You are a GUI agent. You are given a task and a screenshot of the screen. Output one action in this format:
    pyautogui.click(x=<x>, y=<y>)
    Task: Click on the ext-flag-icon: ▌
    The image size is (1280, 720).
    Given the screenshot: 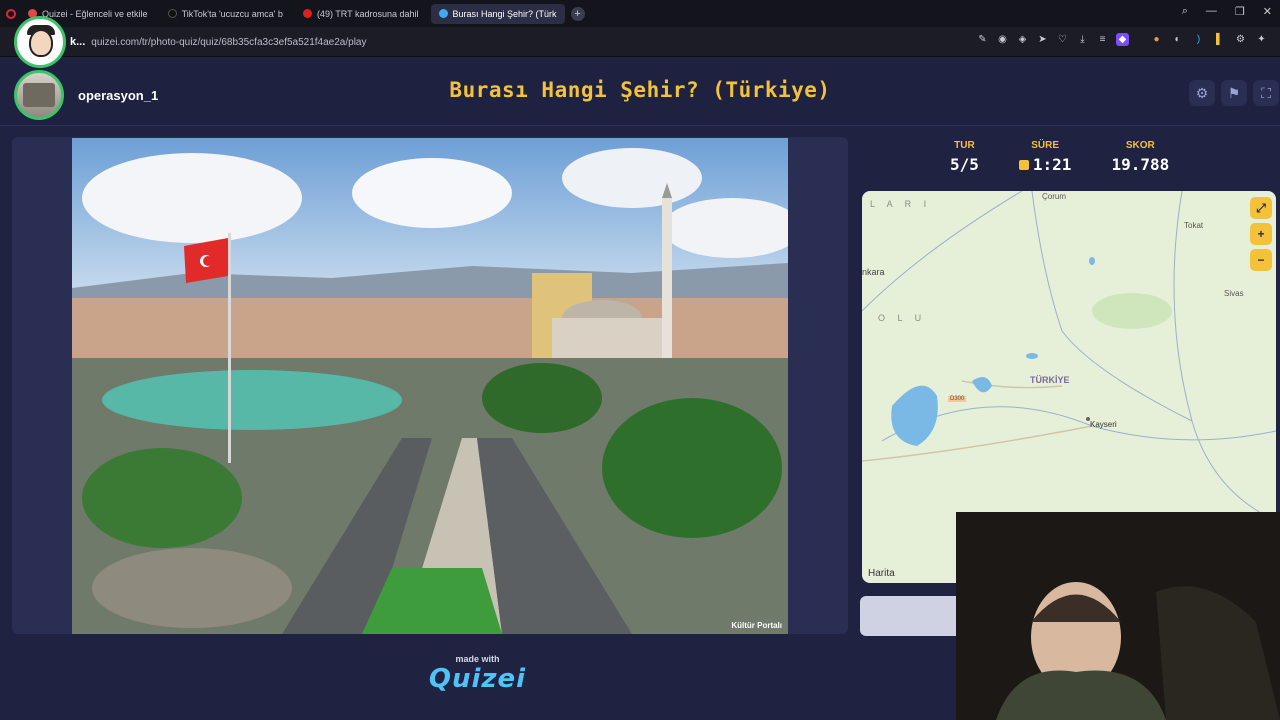 What is the action you would take?
    pyautogui.click(x=1219, y=39)
    